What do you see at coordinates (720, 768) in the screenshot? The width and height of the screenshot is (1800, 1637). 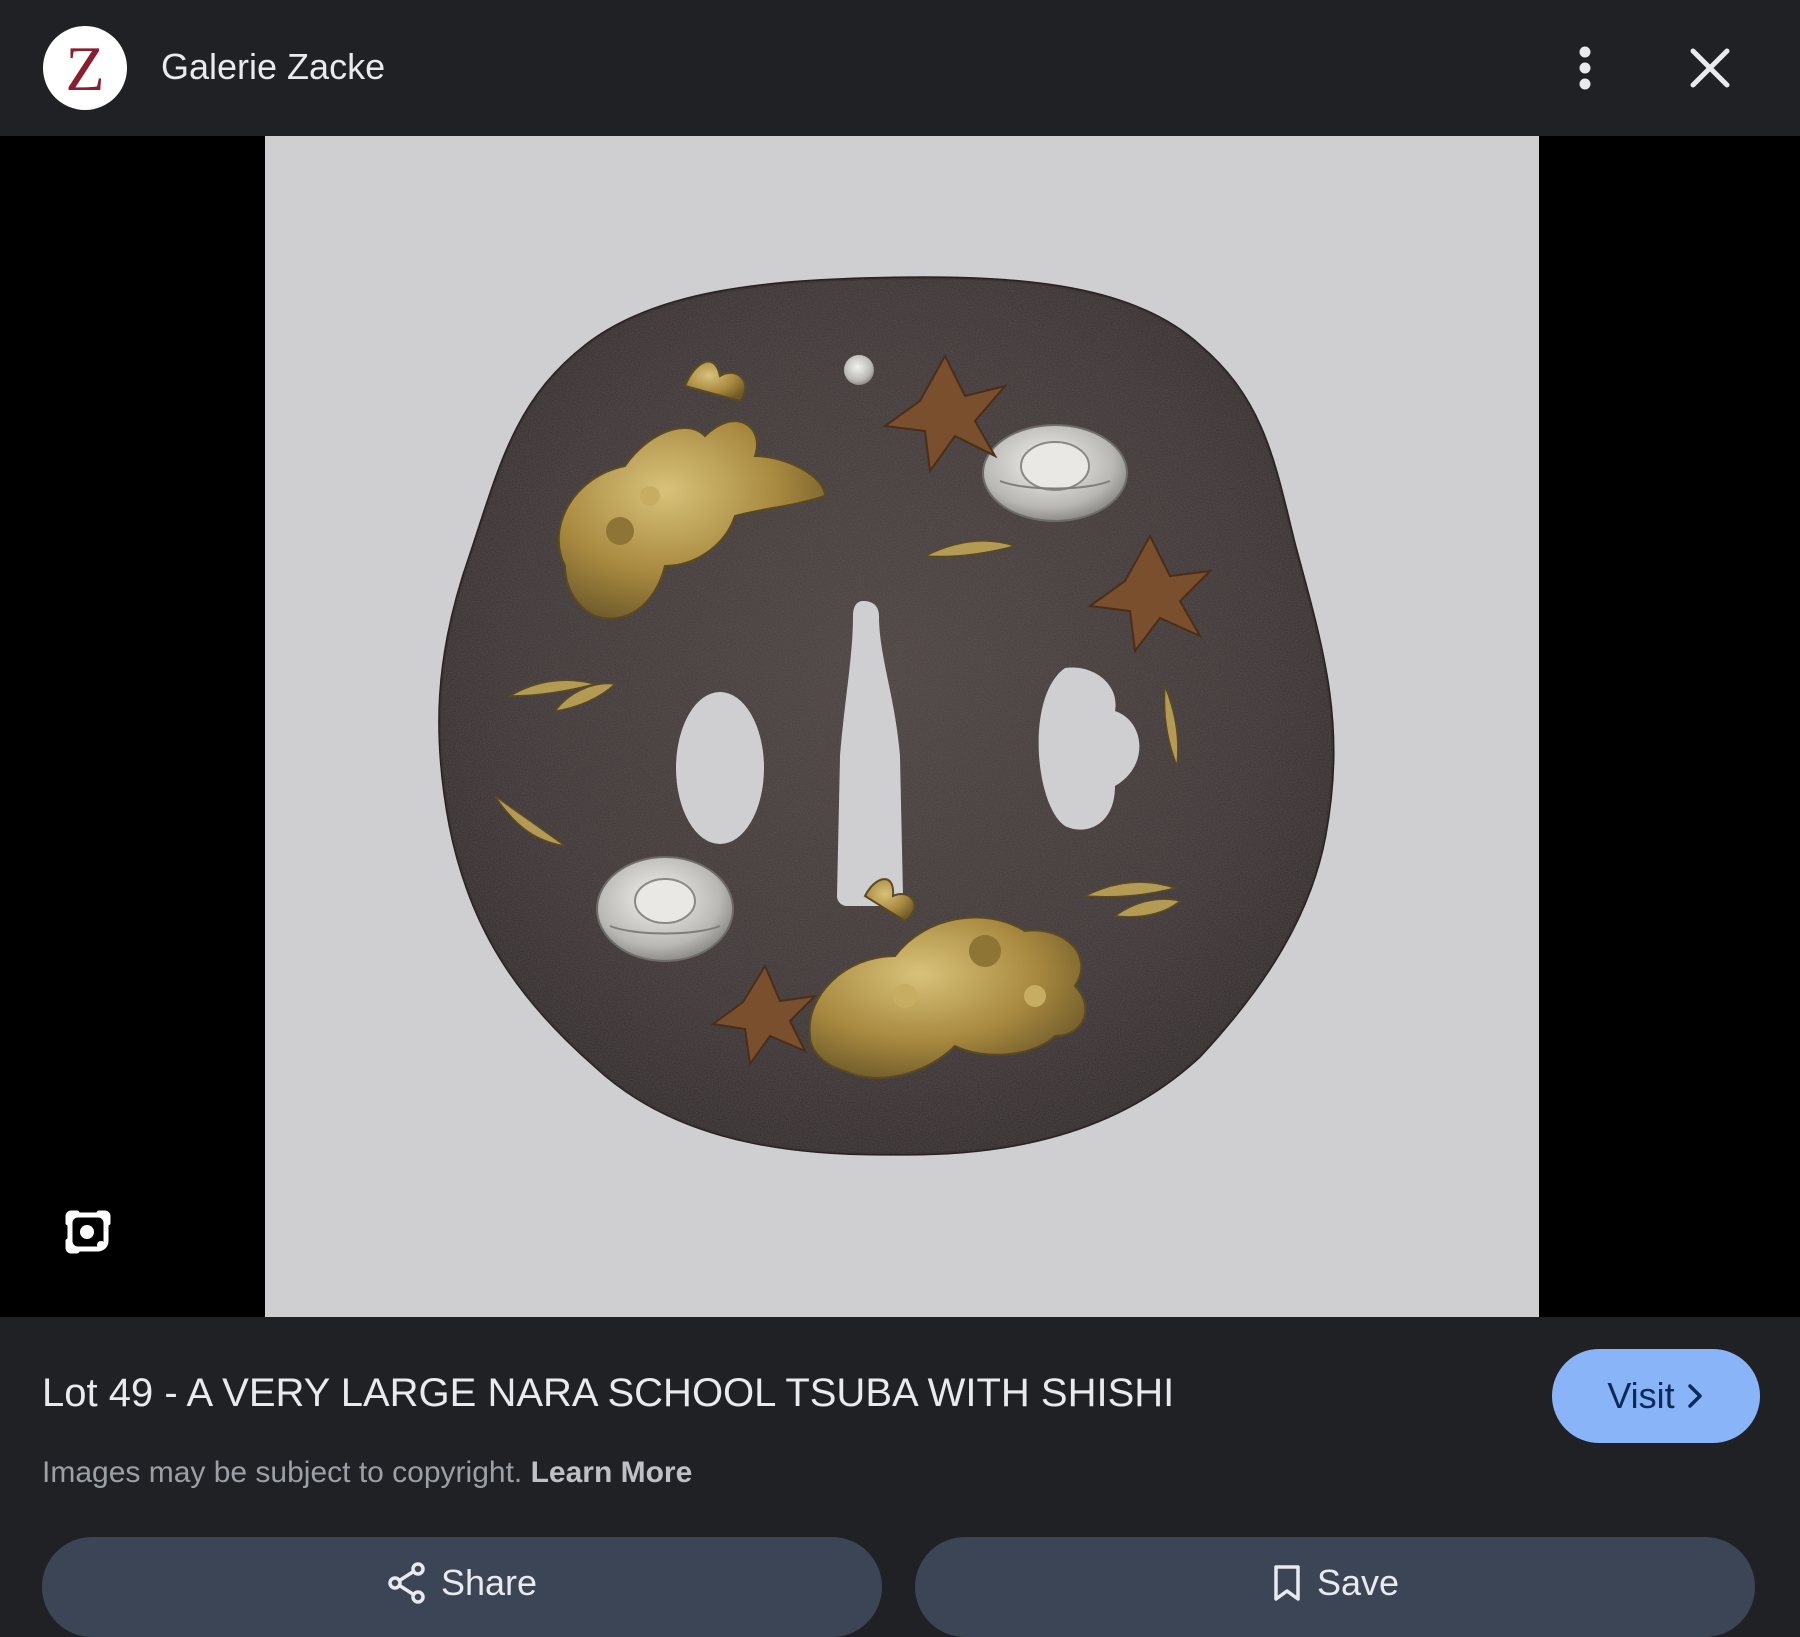 I see `kozuka-hitsu` at bounding box center [720, 768].